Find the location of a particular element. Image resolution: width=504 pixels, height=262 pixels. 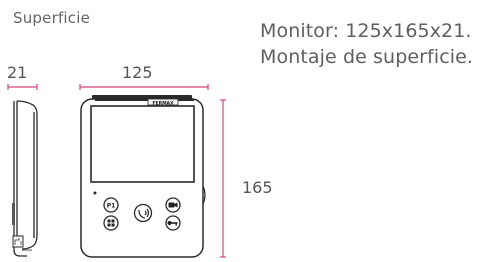

width-dimension-line is located at coordinates (144, 87).